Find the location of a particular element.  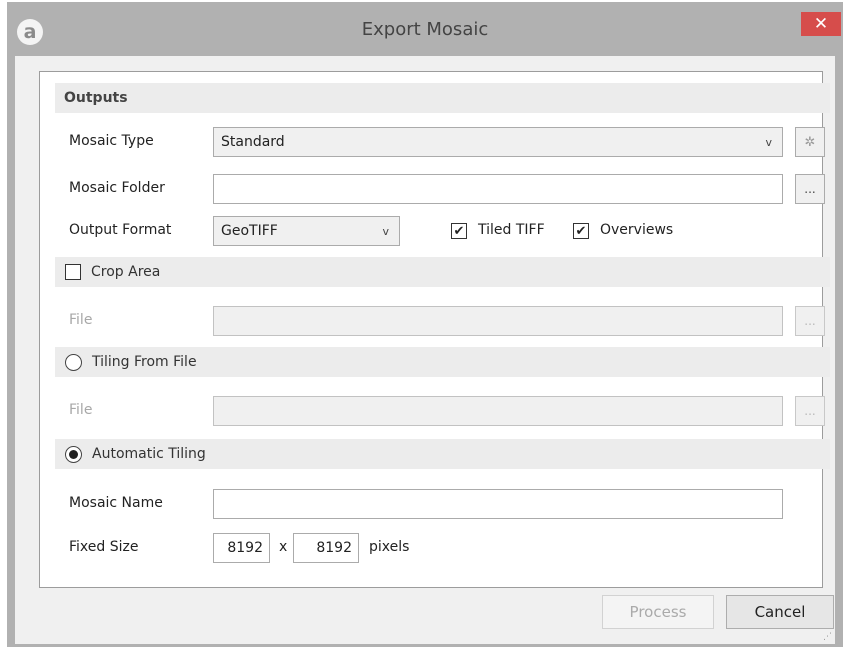

cancel-button: Cancel is located at coordinates (780, 612).